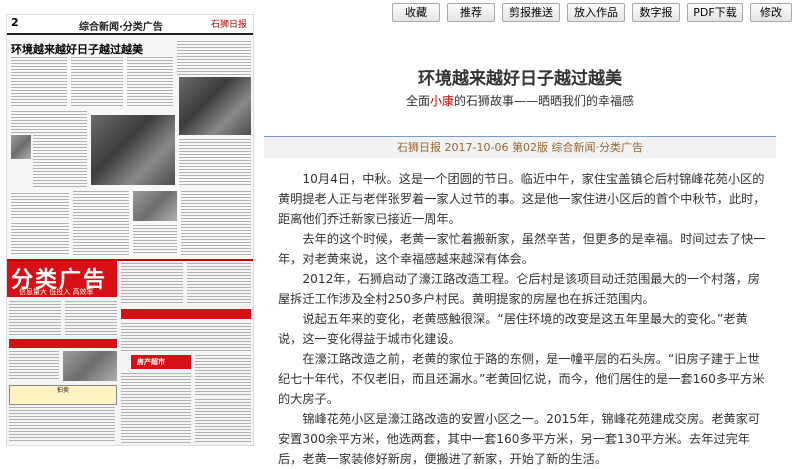 The height and width of the screenshot is (469, 800). I want to click on article-title: 环境越来越好日子越过越美, so click(520, 79).